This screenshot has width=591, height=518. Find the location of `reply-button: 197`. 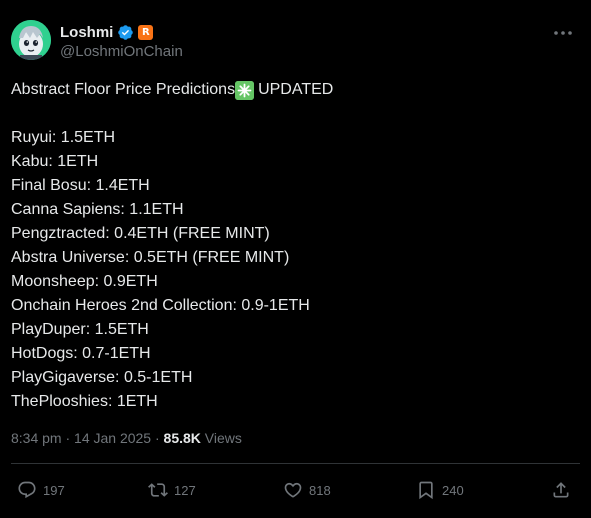

reply-button: 197 is located at coordinates (41, 490).